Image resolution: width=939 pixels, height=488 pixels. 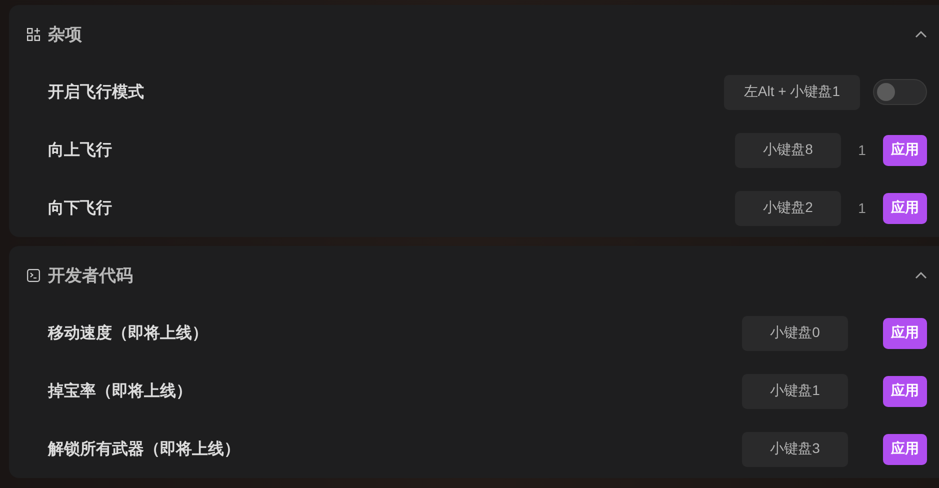 What do you see at coordinates (120, 391) in the screenshot?
I see `setting-label: 掉宝率（即将上线）` at bounding box center [120, 391].